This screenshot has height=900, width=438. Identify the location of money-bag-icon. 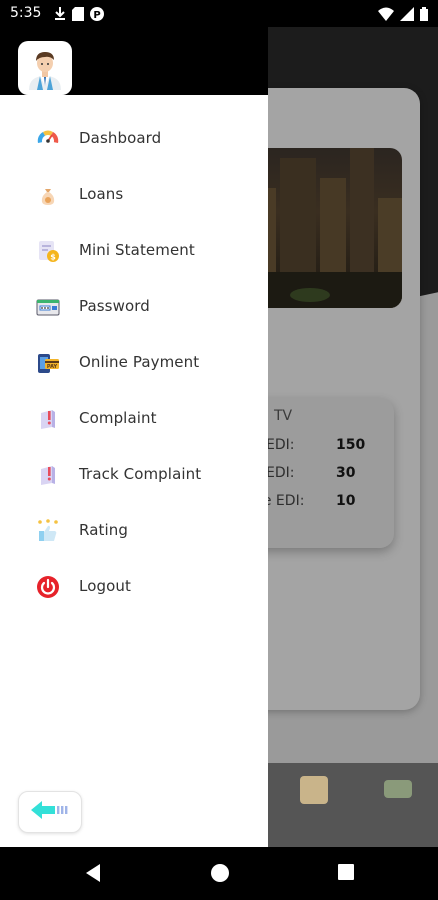
(48, 195).